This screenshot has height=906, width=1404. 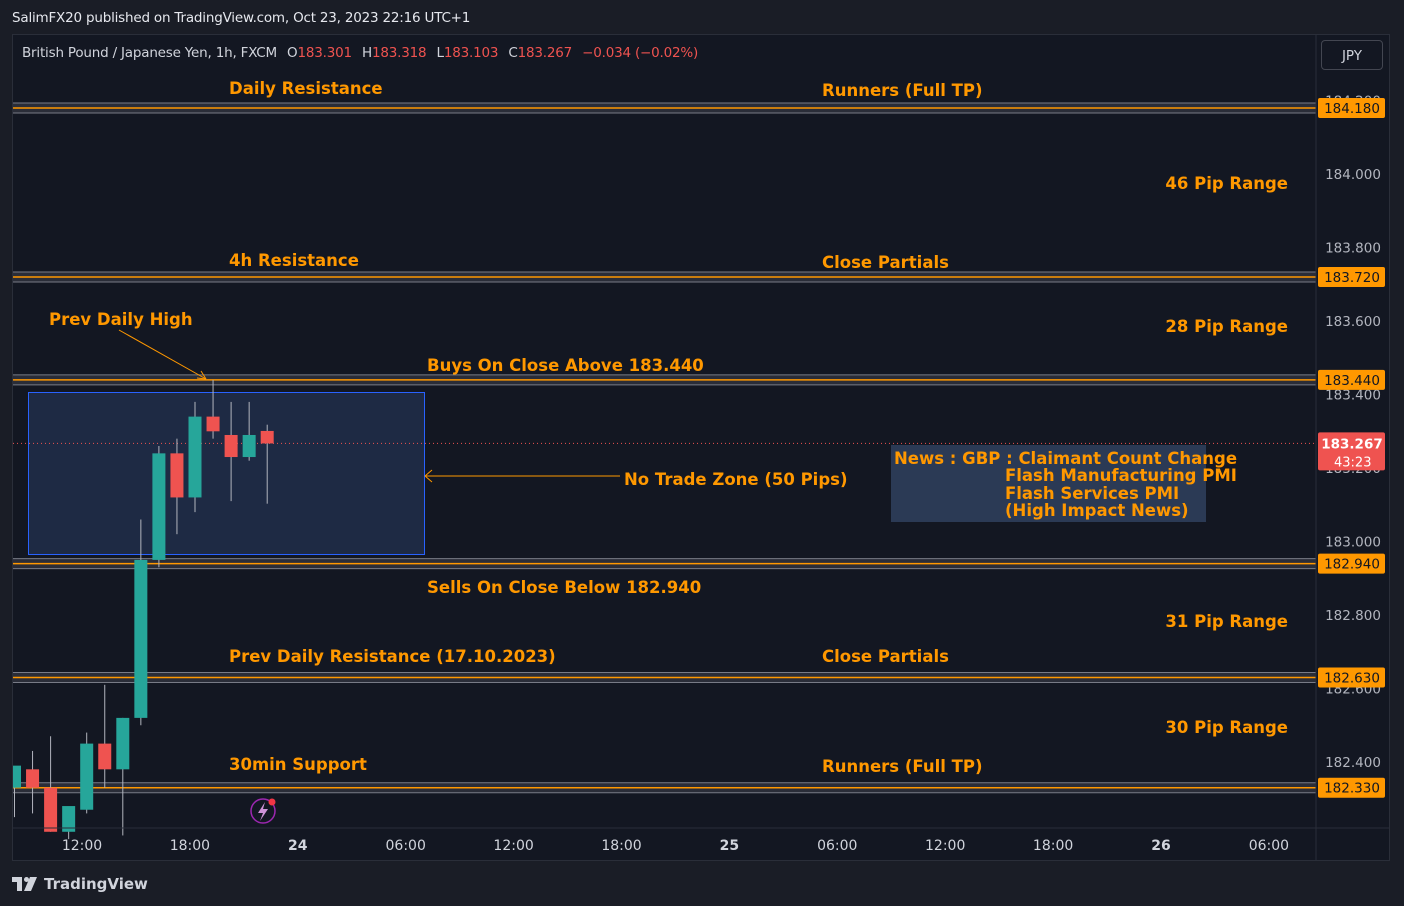 I want to click on y-tick-label: 183.400, so click(x=1353, y=396).